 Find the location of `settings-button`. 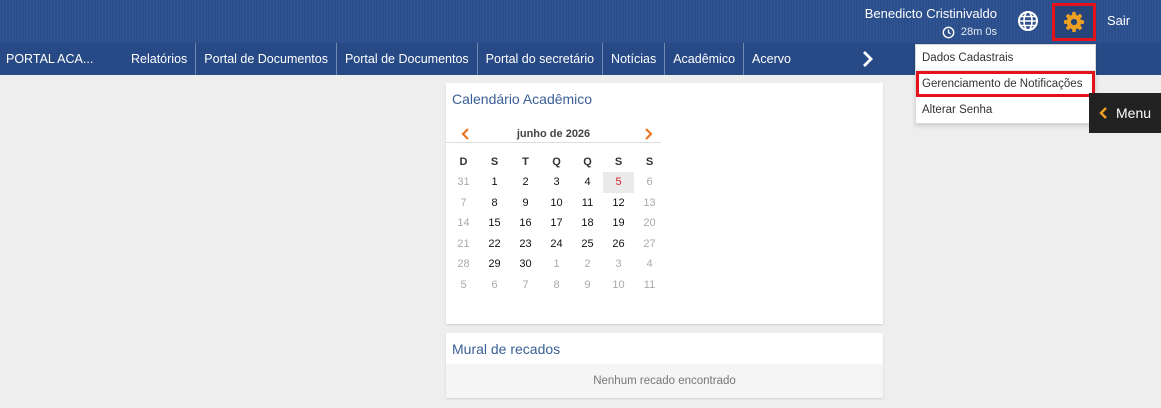

settings-button is located at coordinates (1074, 22).